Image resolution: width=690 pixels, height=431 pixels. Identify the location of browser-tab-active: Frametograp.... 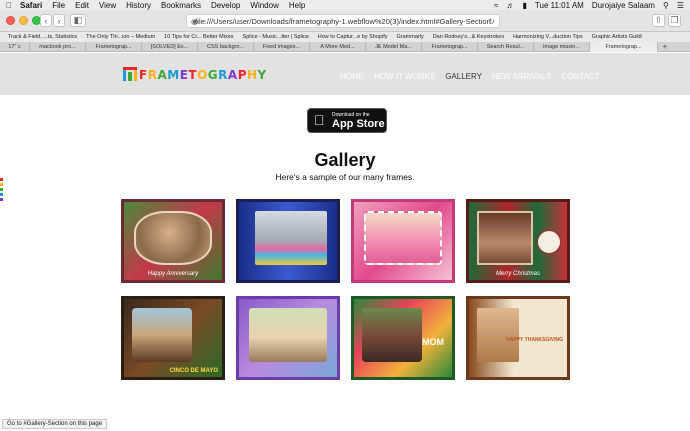
(624, 47).